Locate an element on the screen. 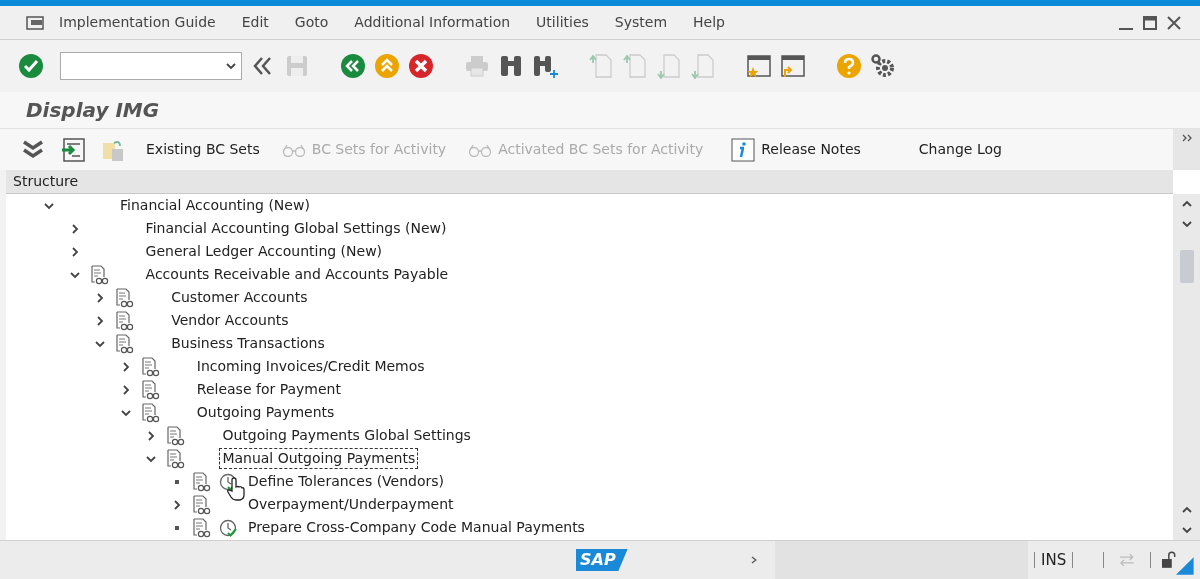  hand-cursor-icon is located at coordinates (236, 489).